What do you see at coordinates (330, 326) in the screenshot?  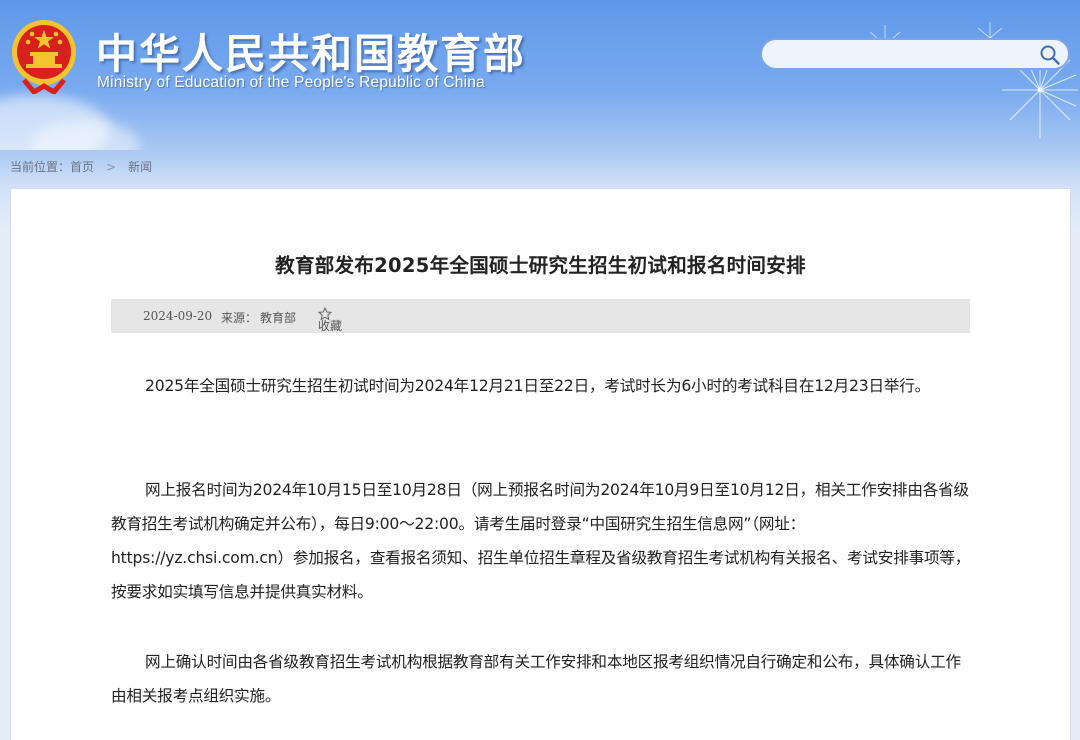 I see `favorite-label: 收藏` at bounding box center [330, 326].